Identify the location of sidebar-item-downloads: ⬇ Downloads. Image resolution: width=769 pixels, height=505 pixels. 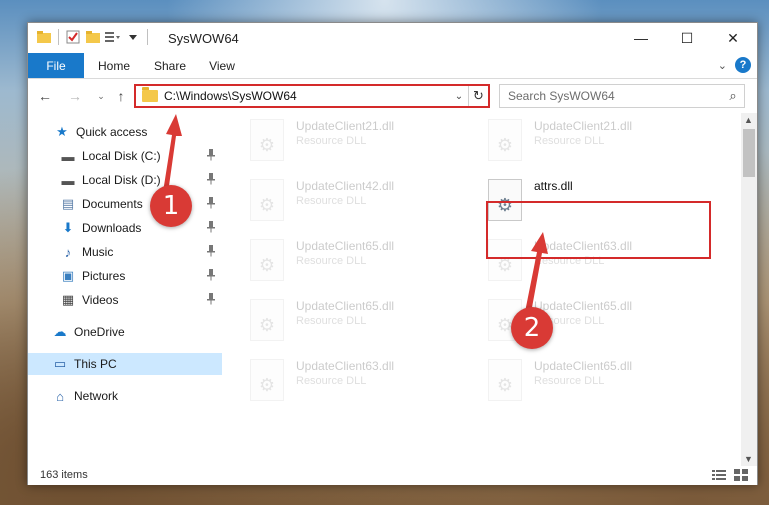
(125, 228).